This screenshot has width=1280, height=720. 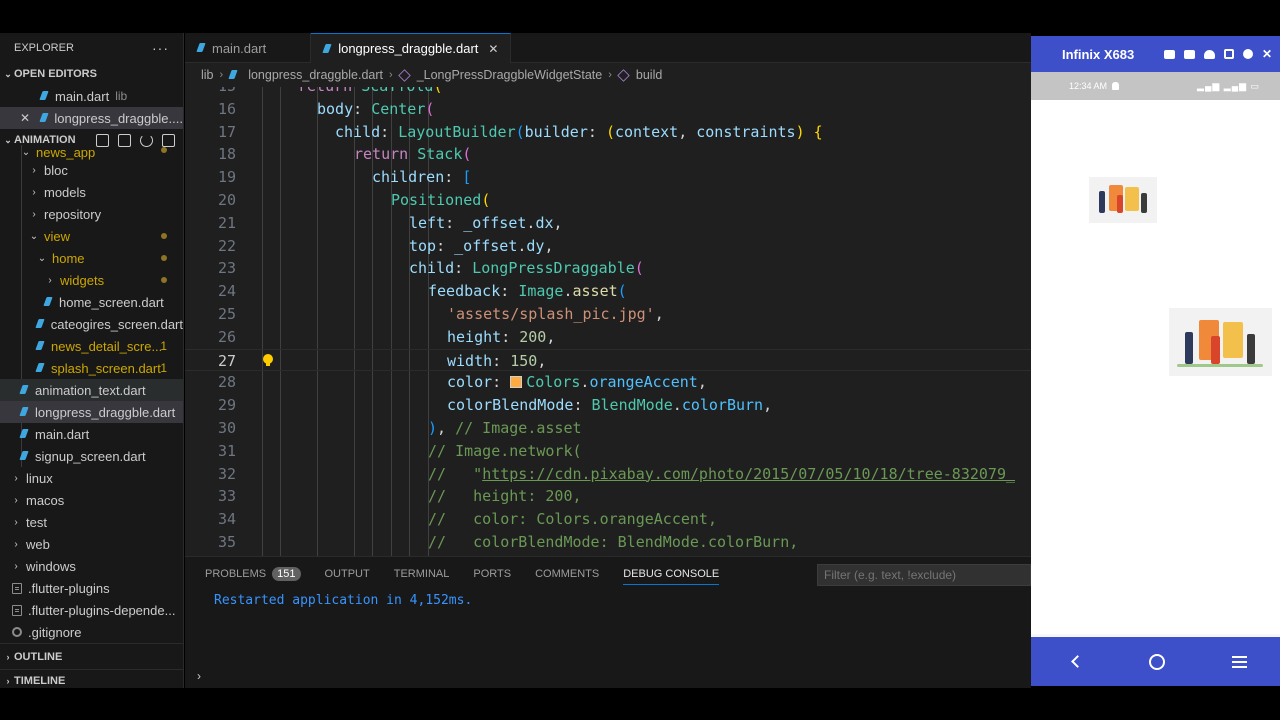 What do you see at coordinates (1239, 661) in the screenshot?
I see `menu-icon` at bounding box center [1239, 661].